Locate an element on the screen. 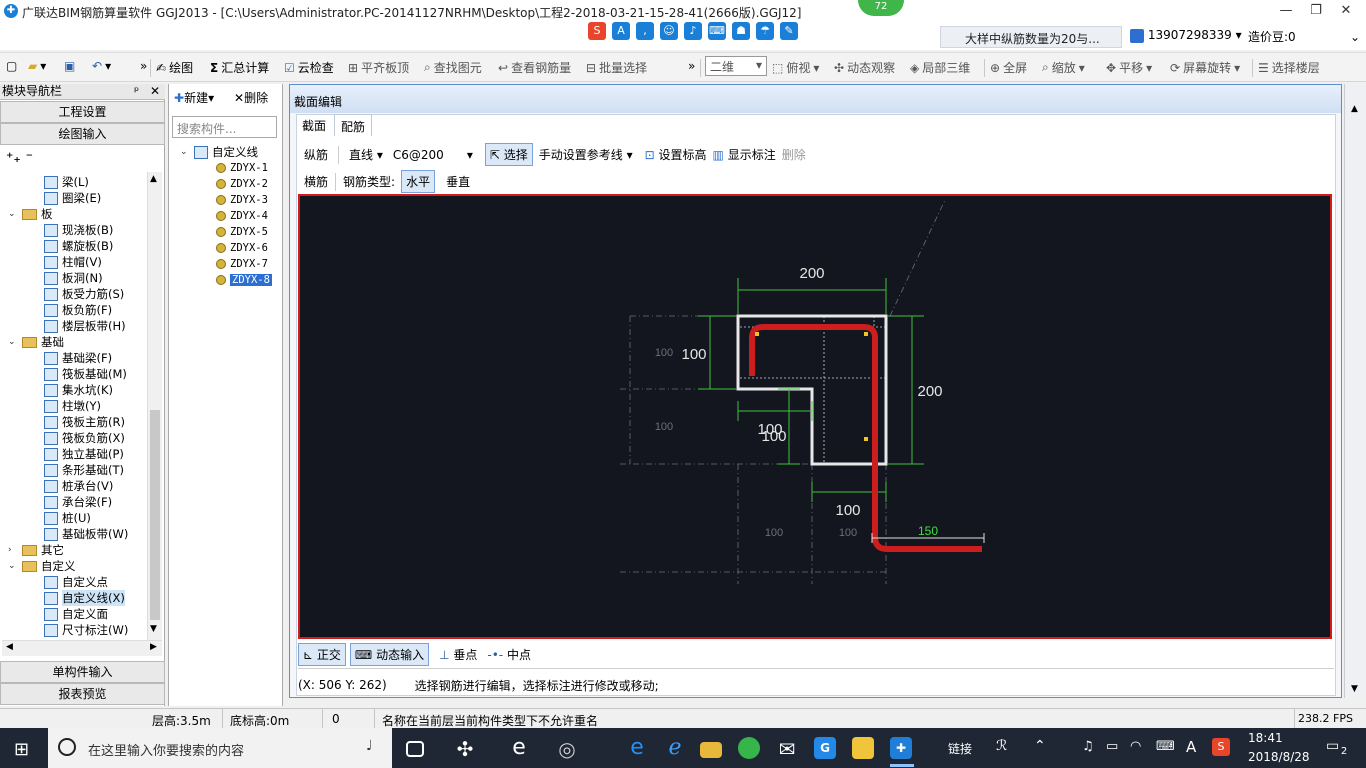 The width and height of the screenshot is (1366, 768). microphone-icon: ♩ is located at coordinates (369, 746).